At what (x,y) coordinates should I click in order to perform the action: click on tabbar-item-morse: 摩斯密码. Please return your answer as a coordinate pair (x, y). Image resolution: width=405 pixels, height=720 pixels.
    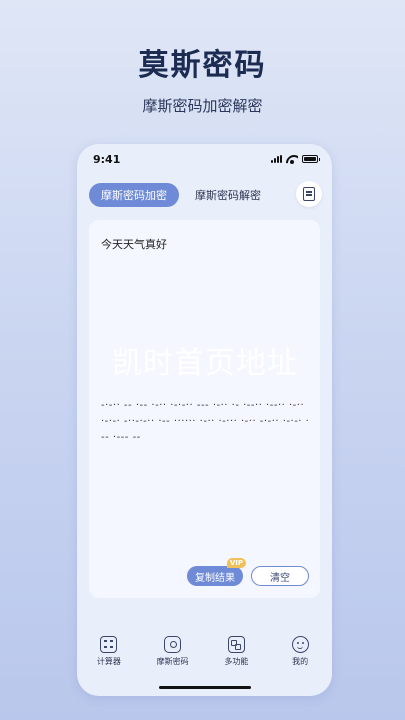
    Looking at the image, I should click on (173, 651).